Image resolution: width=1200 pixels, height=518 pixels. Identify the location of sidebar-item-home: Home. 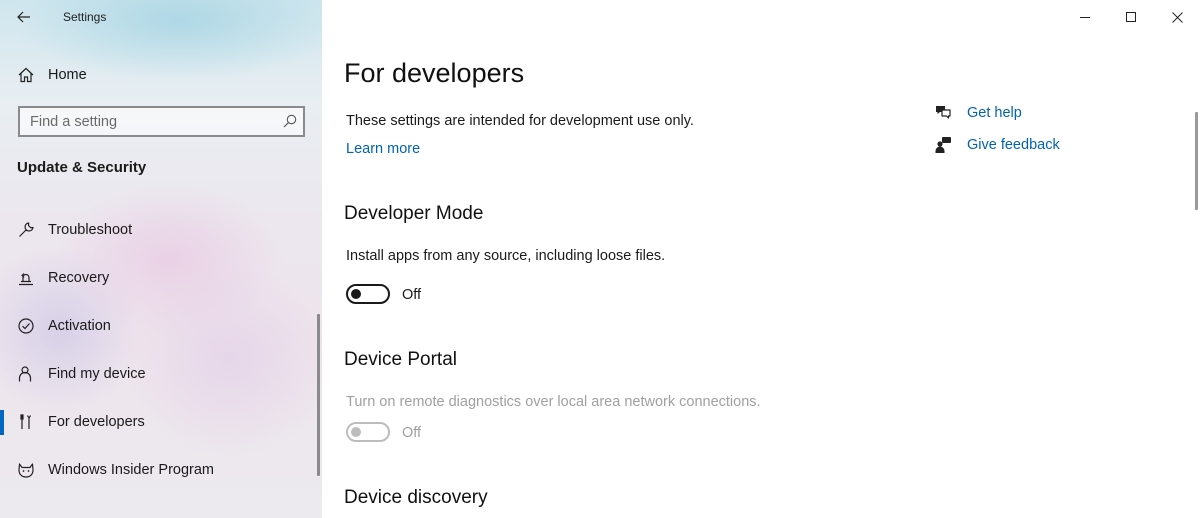
(161, 75).